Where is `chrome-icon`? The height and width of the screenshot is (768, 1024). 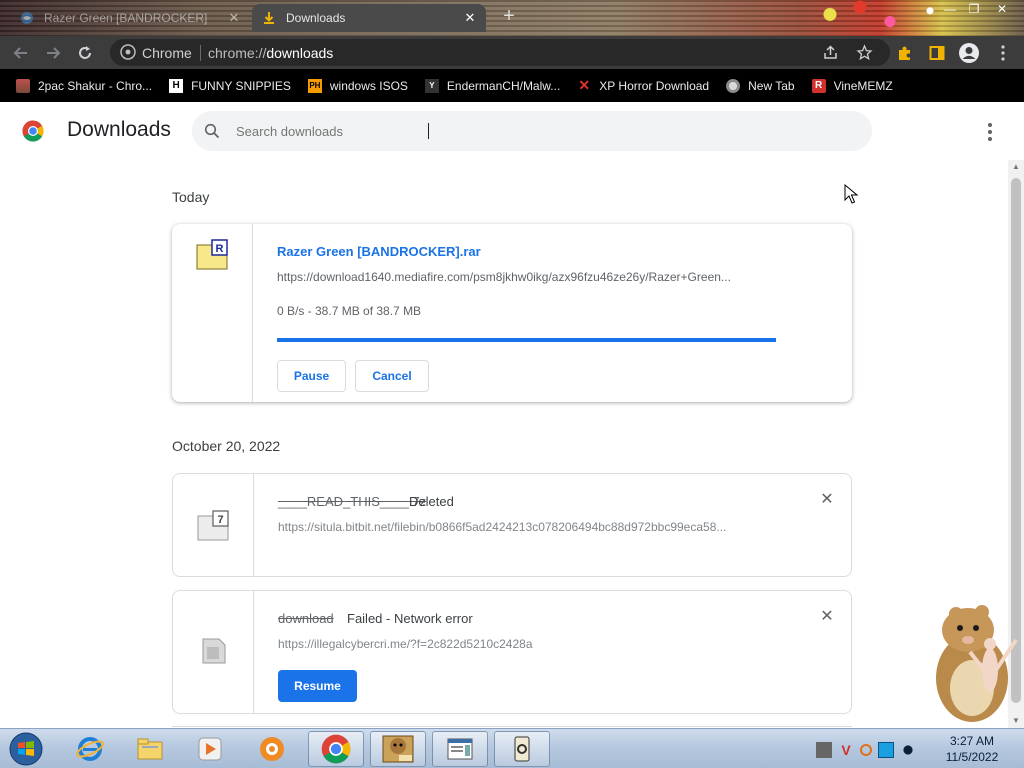
chrome-icon is located at coordinates (336, 749).